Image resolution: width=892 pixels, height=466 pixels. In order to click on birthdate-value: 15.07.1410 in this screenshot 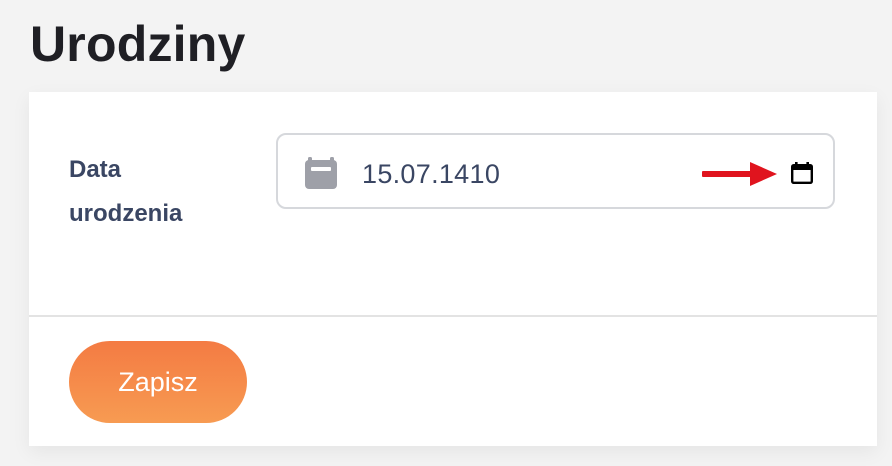, I will do `click(431, 174)`.